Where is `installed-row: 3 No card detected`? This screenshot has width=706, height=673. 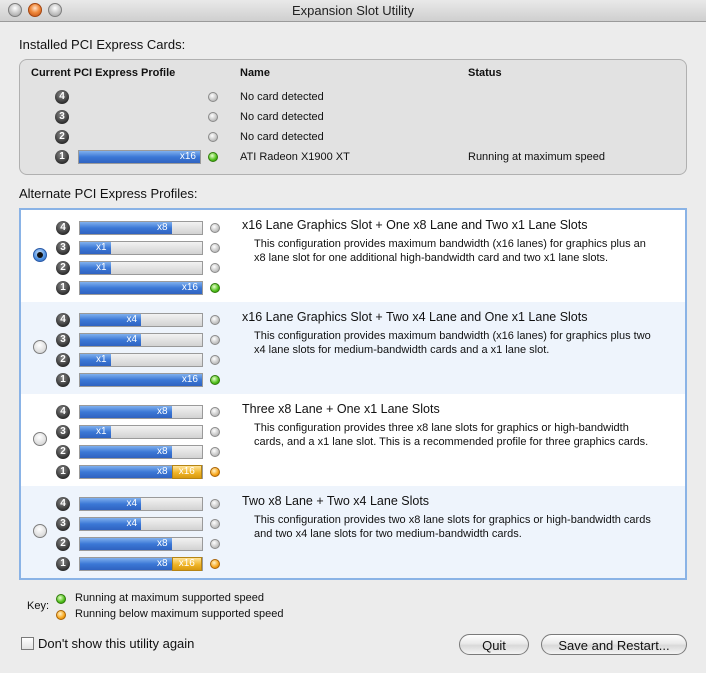 installed-row: 3 No card detected is located at coordinates (353, 117).